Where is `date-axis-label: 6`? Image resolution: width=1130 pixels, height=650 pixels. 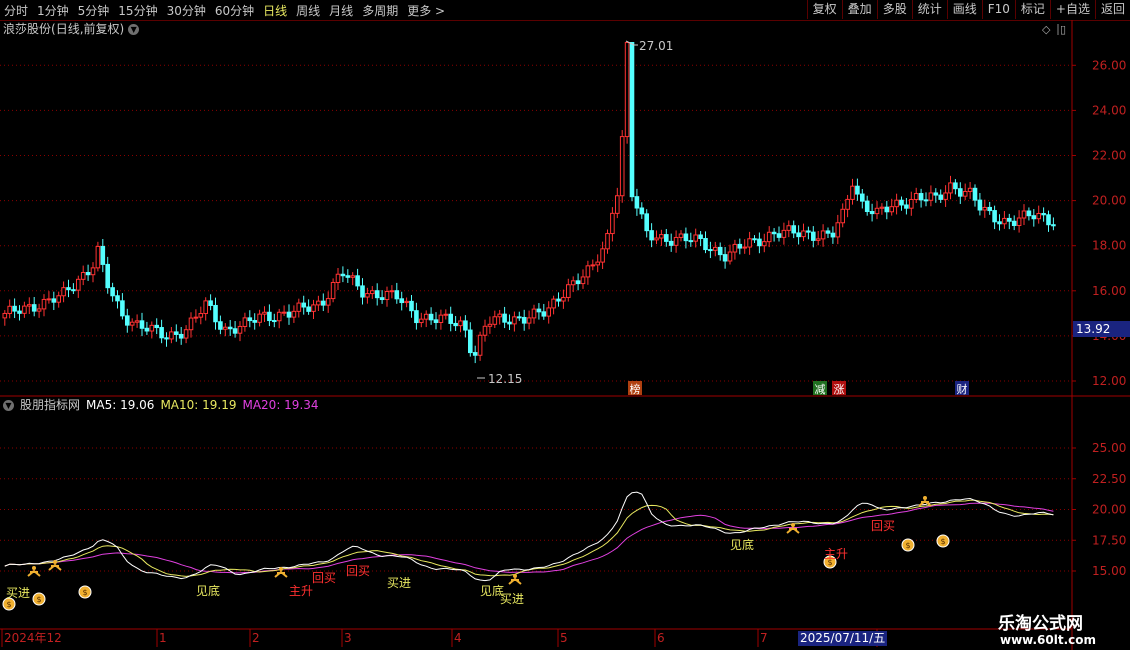
date-axis-label: 6 is located at coordinates (661, 638).